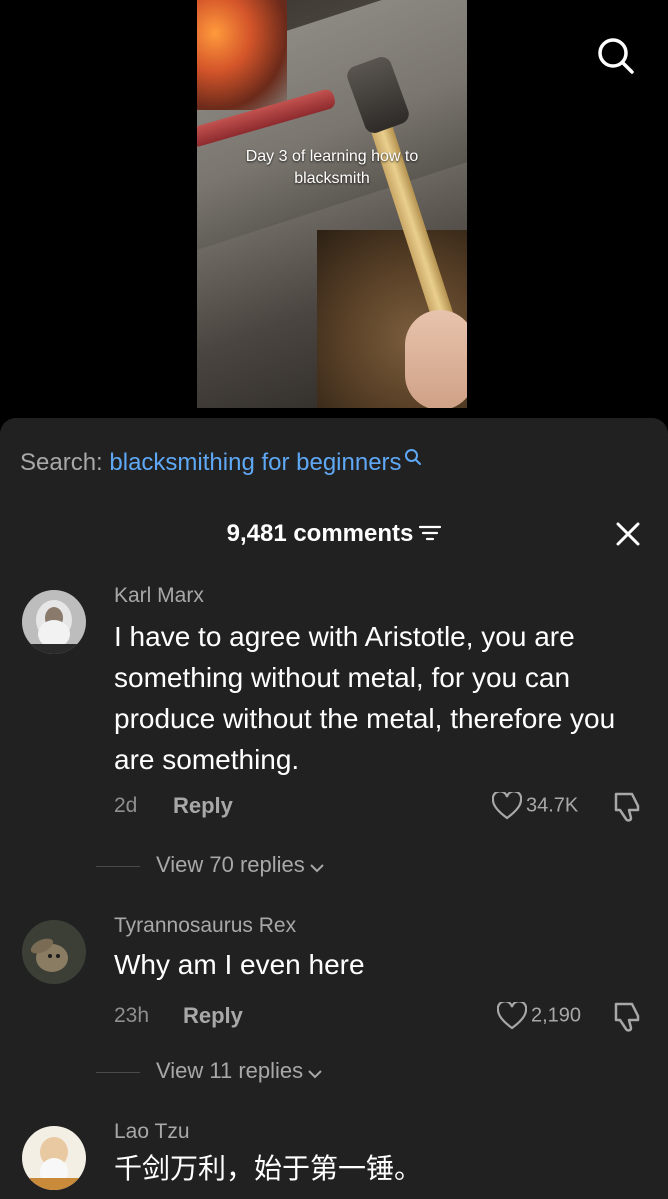 Image resolution: width=668 pixels, height=1199 pixels. Describe the element at coordinates (320, 533) in the screenshot. I see `comment-count-label: 9,481 comments` at that location.